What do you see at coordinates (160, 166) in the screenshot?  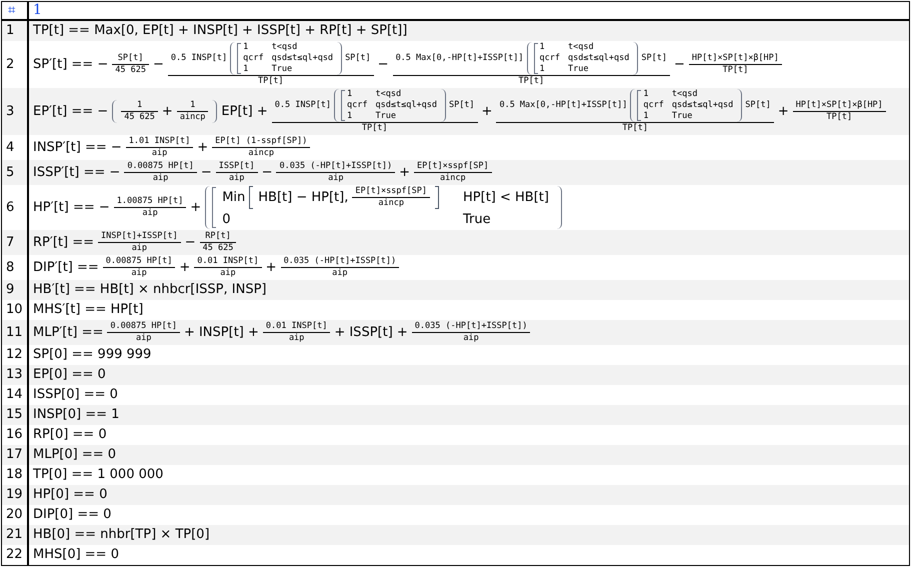 I see `equation-text: 0.00875 HP[t]` at bounding box center [160, 166].